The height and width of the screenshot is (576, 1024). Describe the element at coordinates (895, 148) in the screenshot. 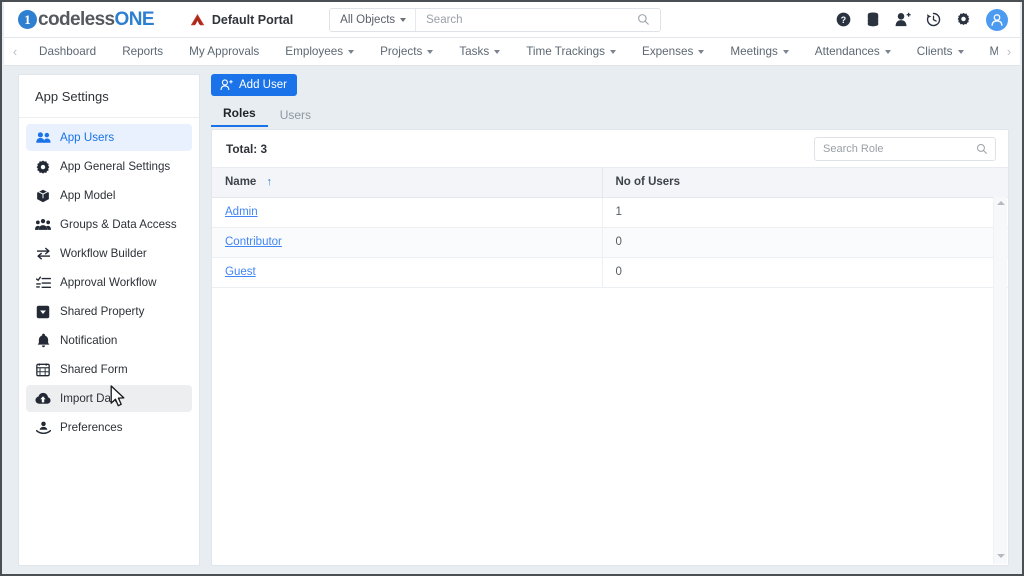

I see `role-search-input` at that location.